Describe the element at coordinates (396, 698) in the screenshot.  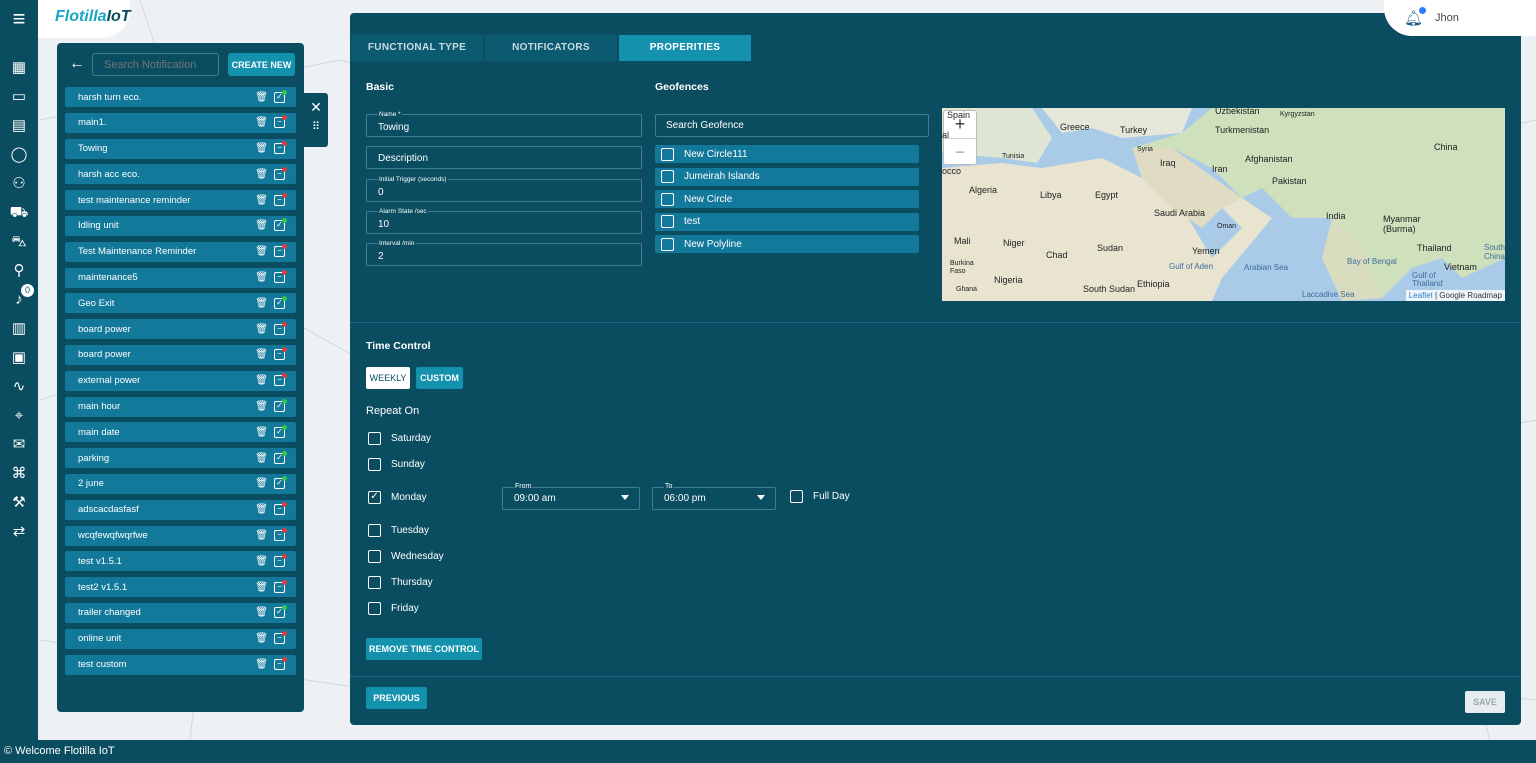
I see `previous-button: PREVIOUS` at that location.